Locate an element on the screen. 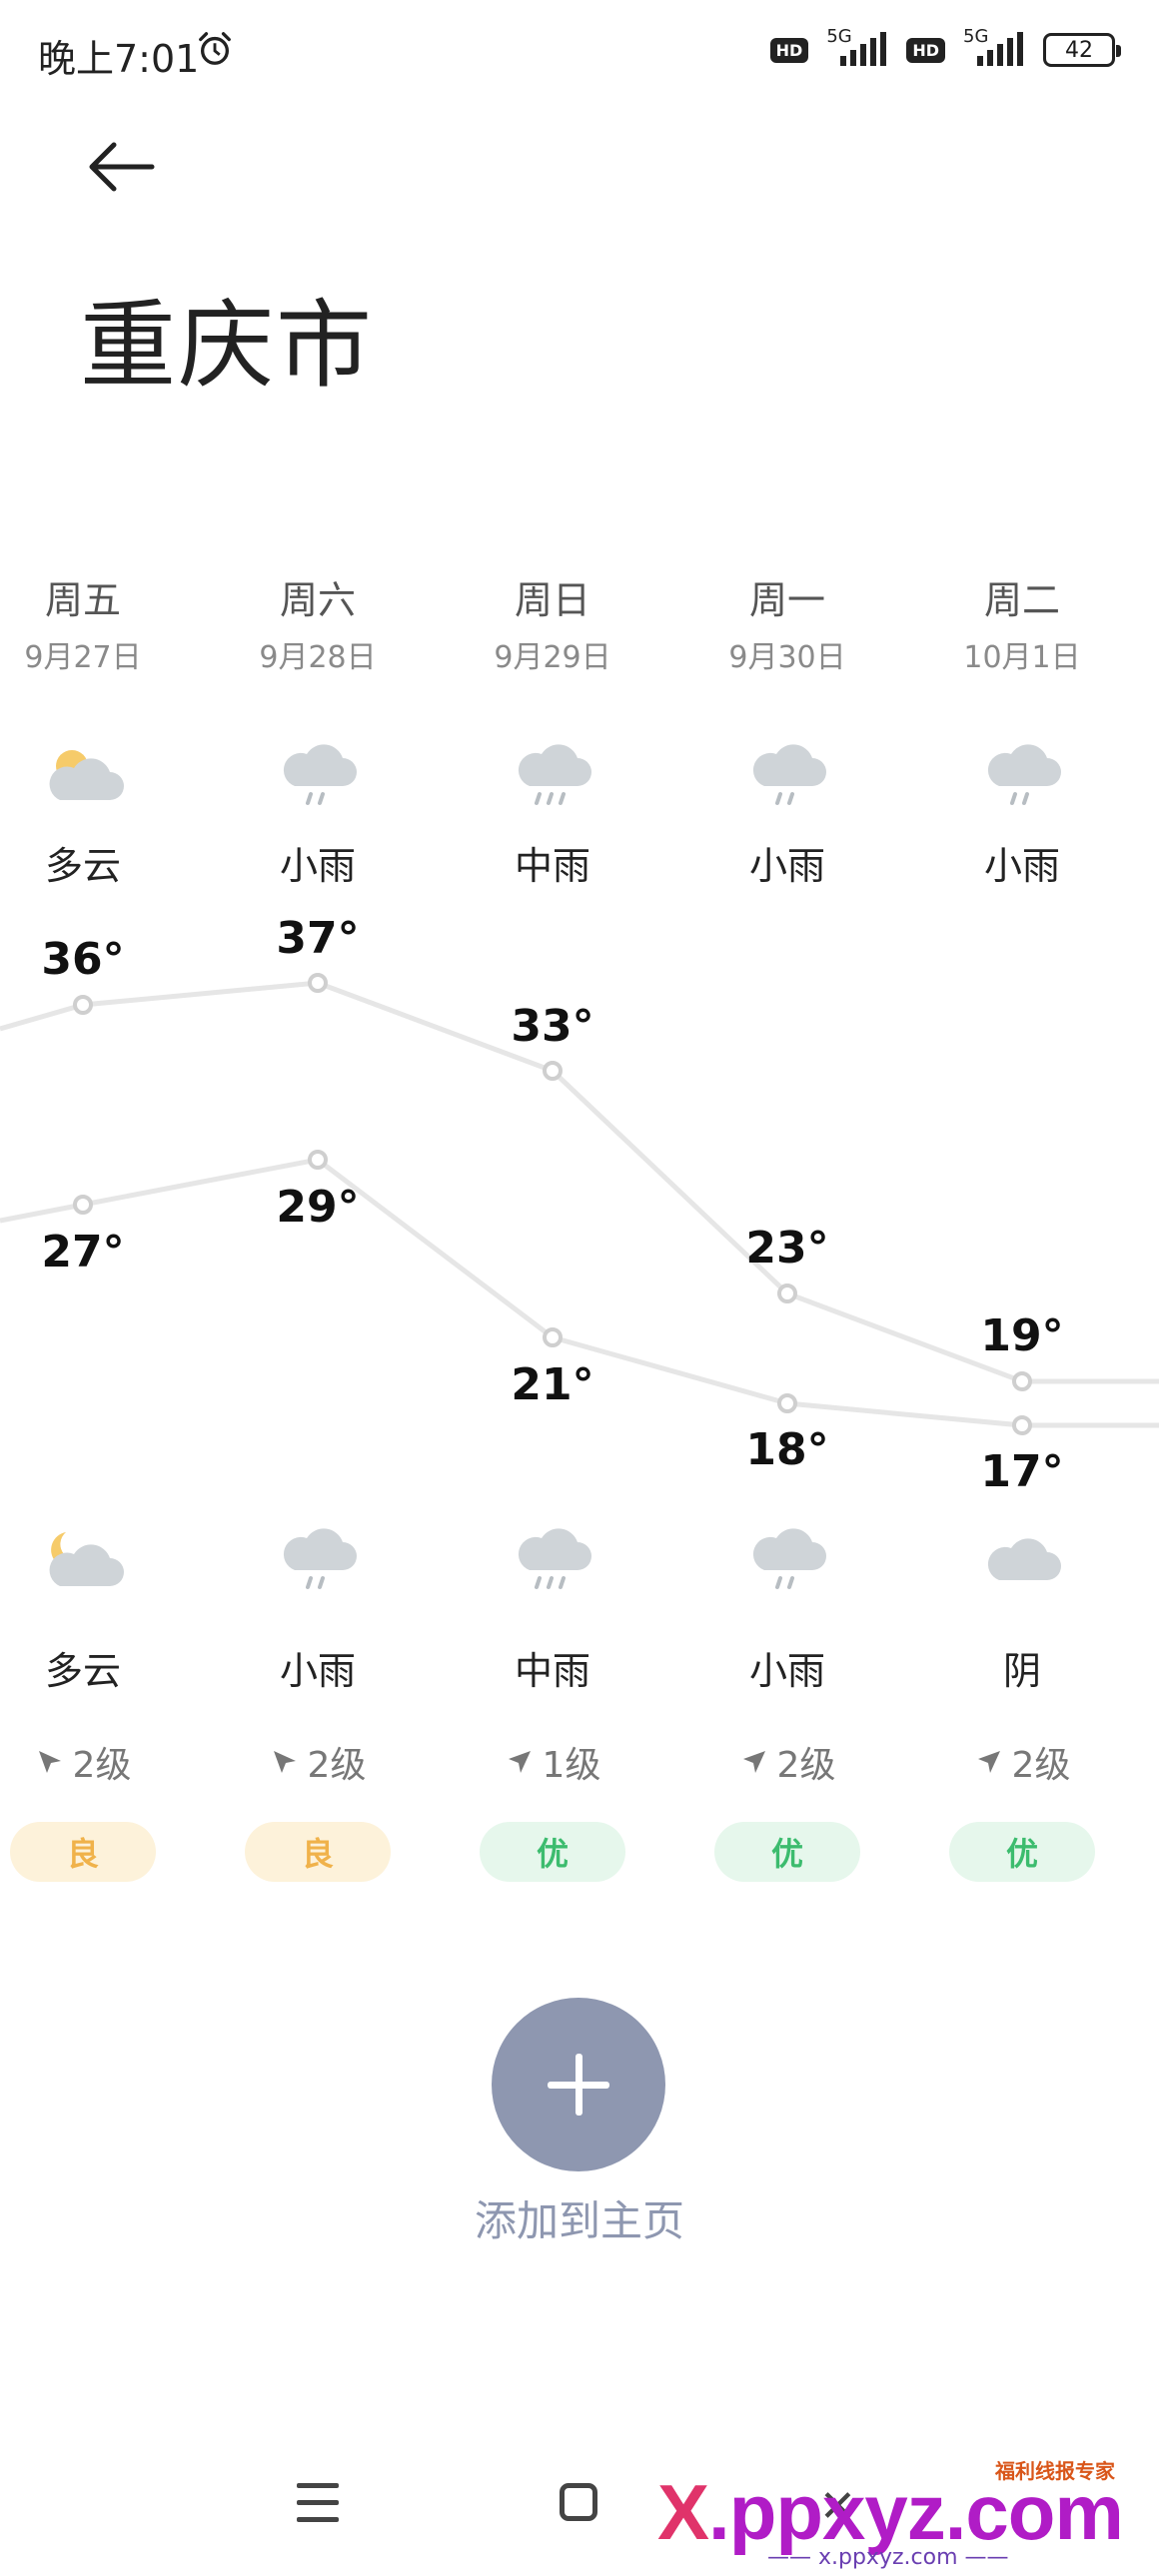 The height and width of the screenshot is (2576, 1159). low-temp: 18° is located at coordinates (787, 1450).